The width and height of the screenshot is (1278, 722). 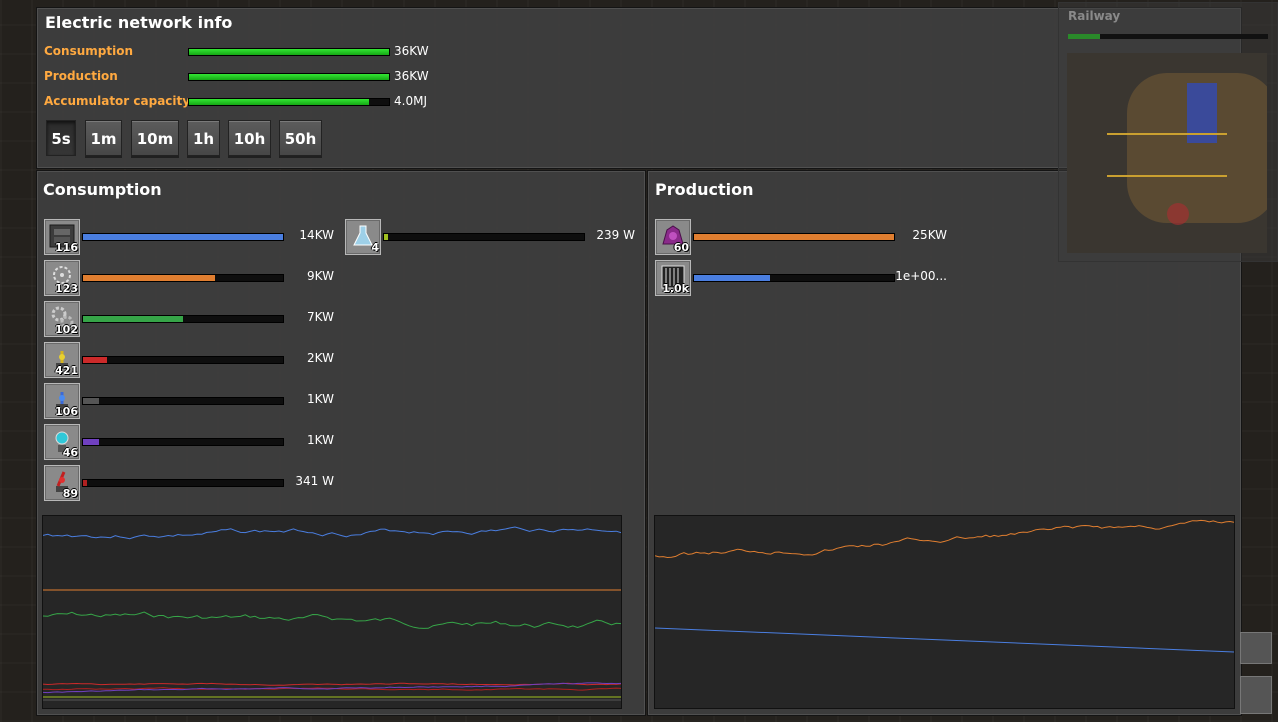 What do you see at coordinates (66, 411) in the screenshot?
I see `item-count: 106` at bounding box center [66, 411].